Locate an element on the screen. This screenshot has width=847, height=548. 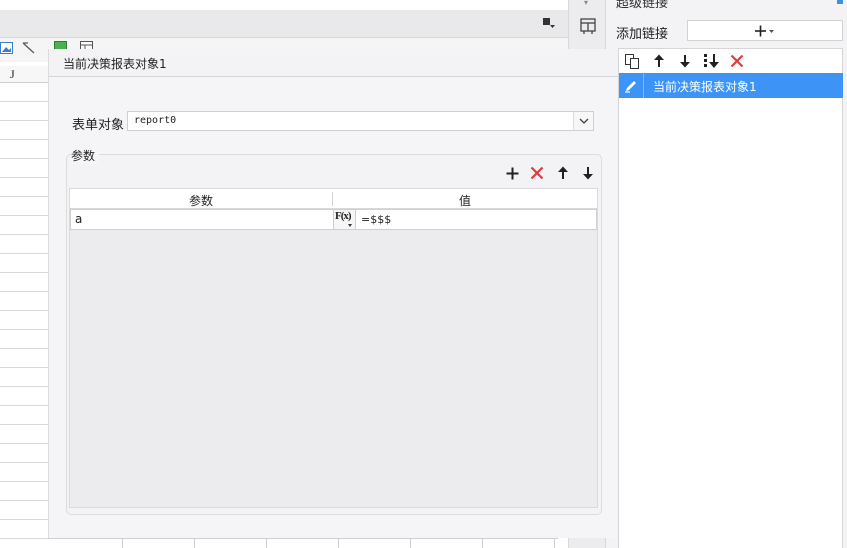
add-param-icon is located at coordinates (512, 173).